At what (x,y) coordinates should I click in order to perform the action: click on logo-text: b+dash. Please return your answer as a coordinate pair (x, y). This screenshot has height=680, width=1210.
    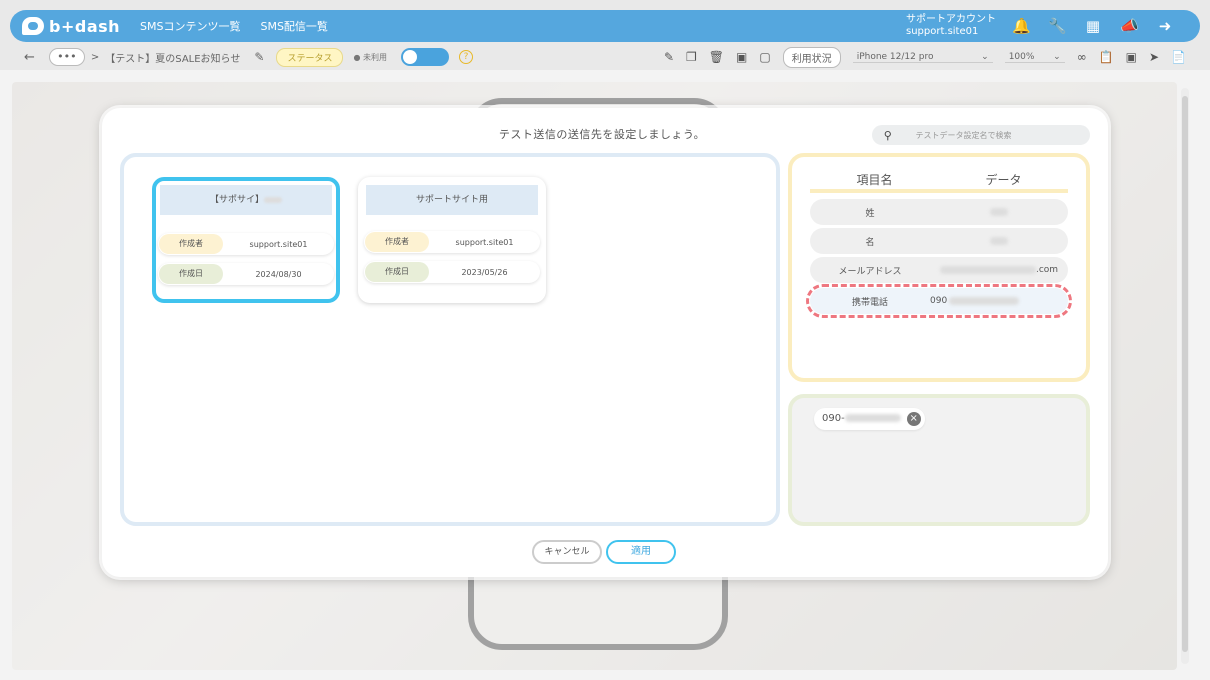
    Looking at the image, I should click on (85, 26).